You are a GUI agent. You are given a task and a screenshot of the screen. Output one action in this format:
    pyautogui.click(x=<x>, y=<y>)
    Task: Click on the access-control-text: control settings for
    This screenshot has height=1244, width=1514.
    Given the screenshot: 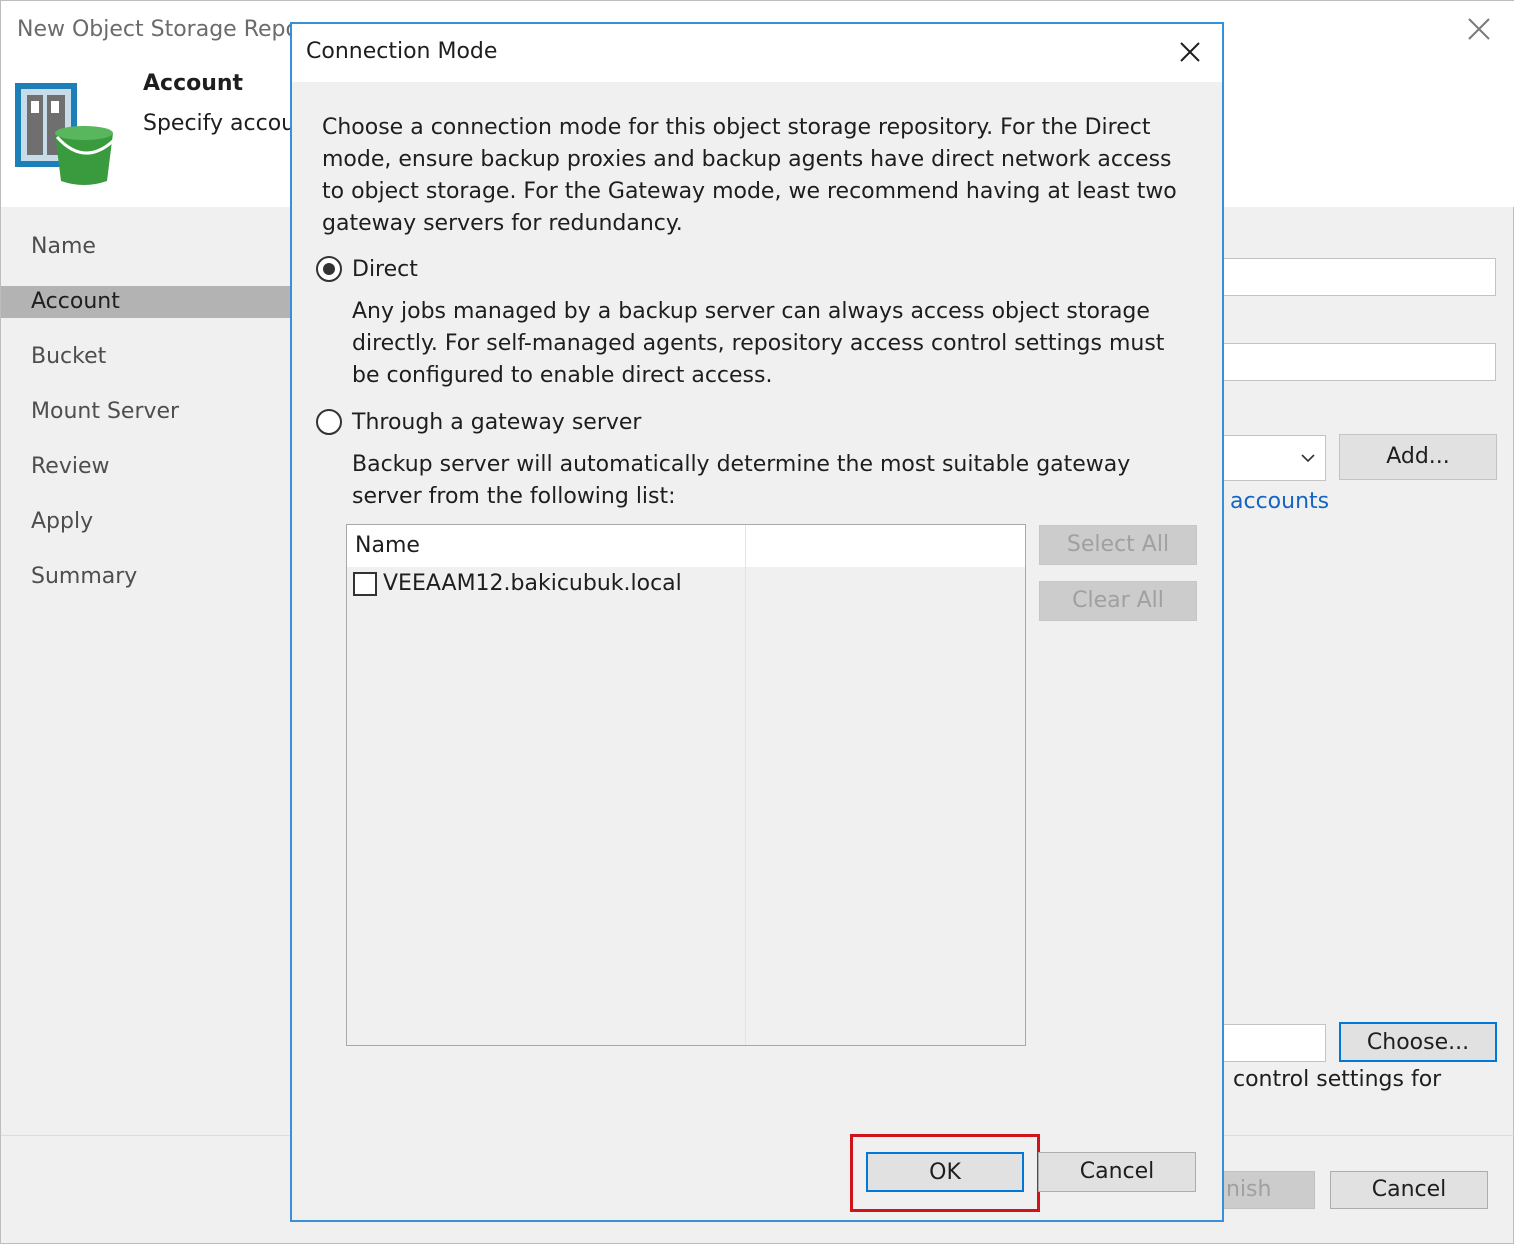 What is the action you would take?
    pyautogui.click(x=1337, y=1079)
    